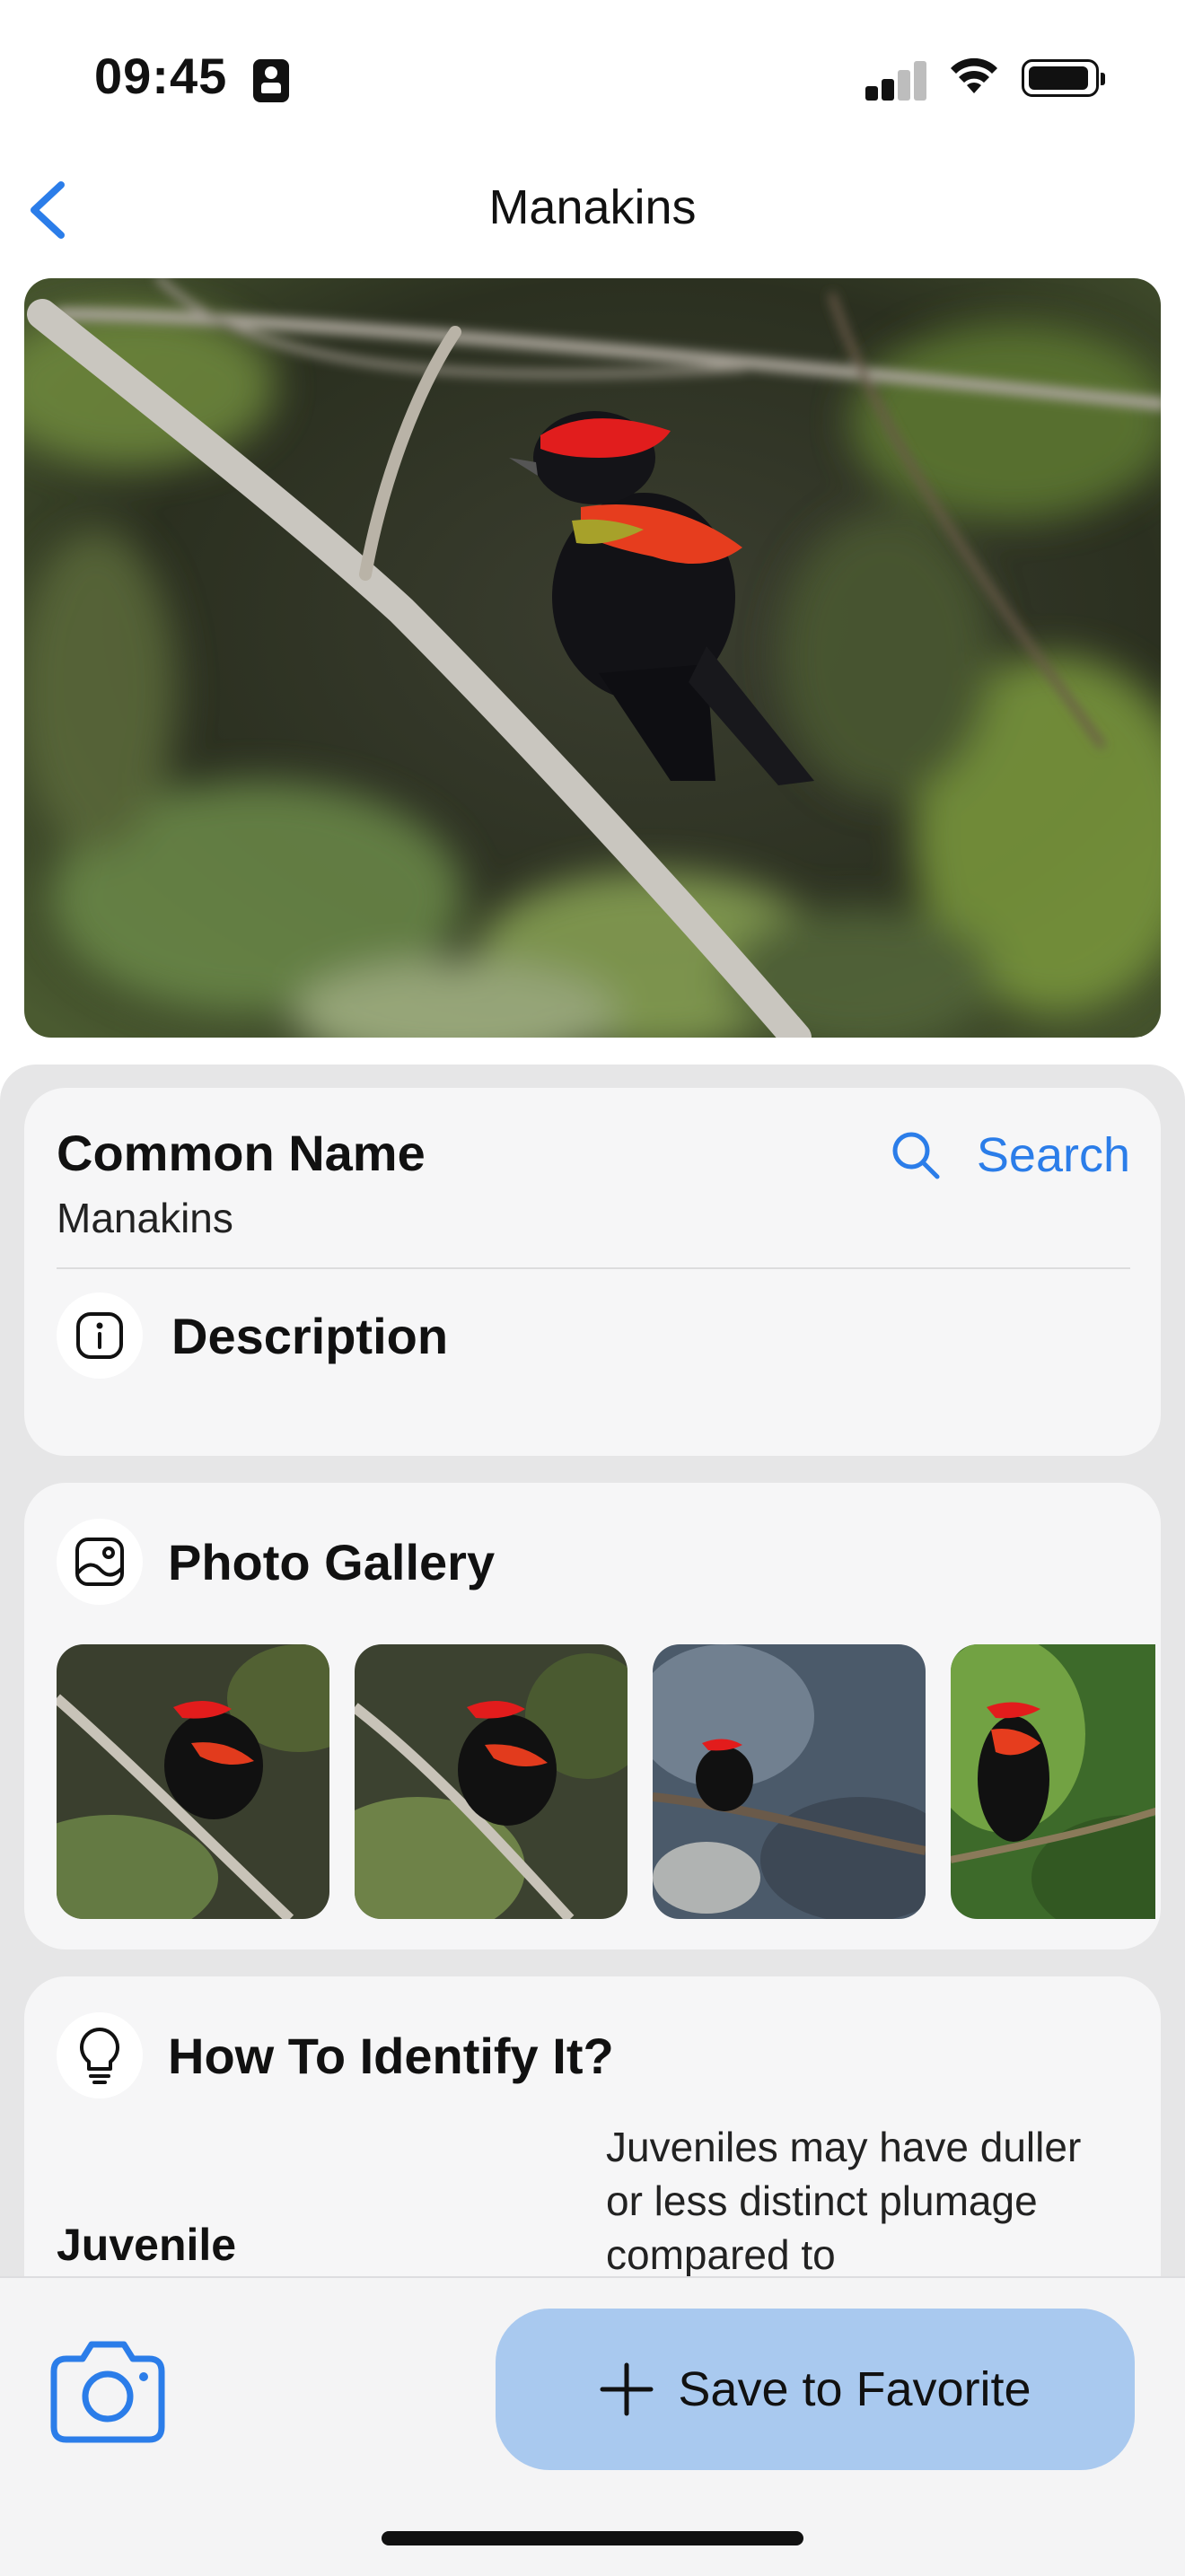 This screenshot has width=1185, height=2576. I want to click on camera-button, so click(108, 2391).